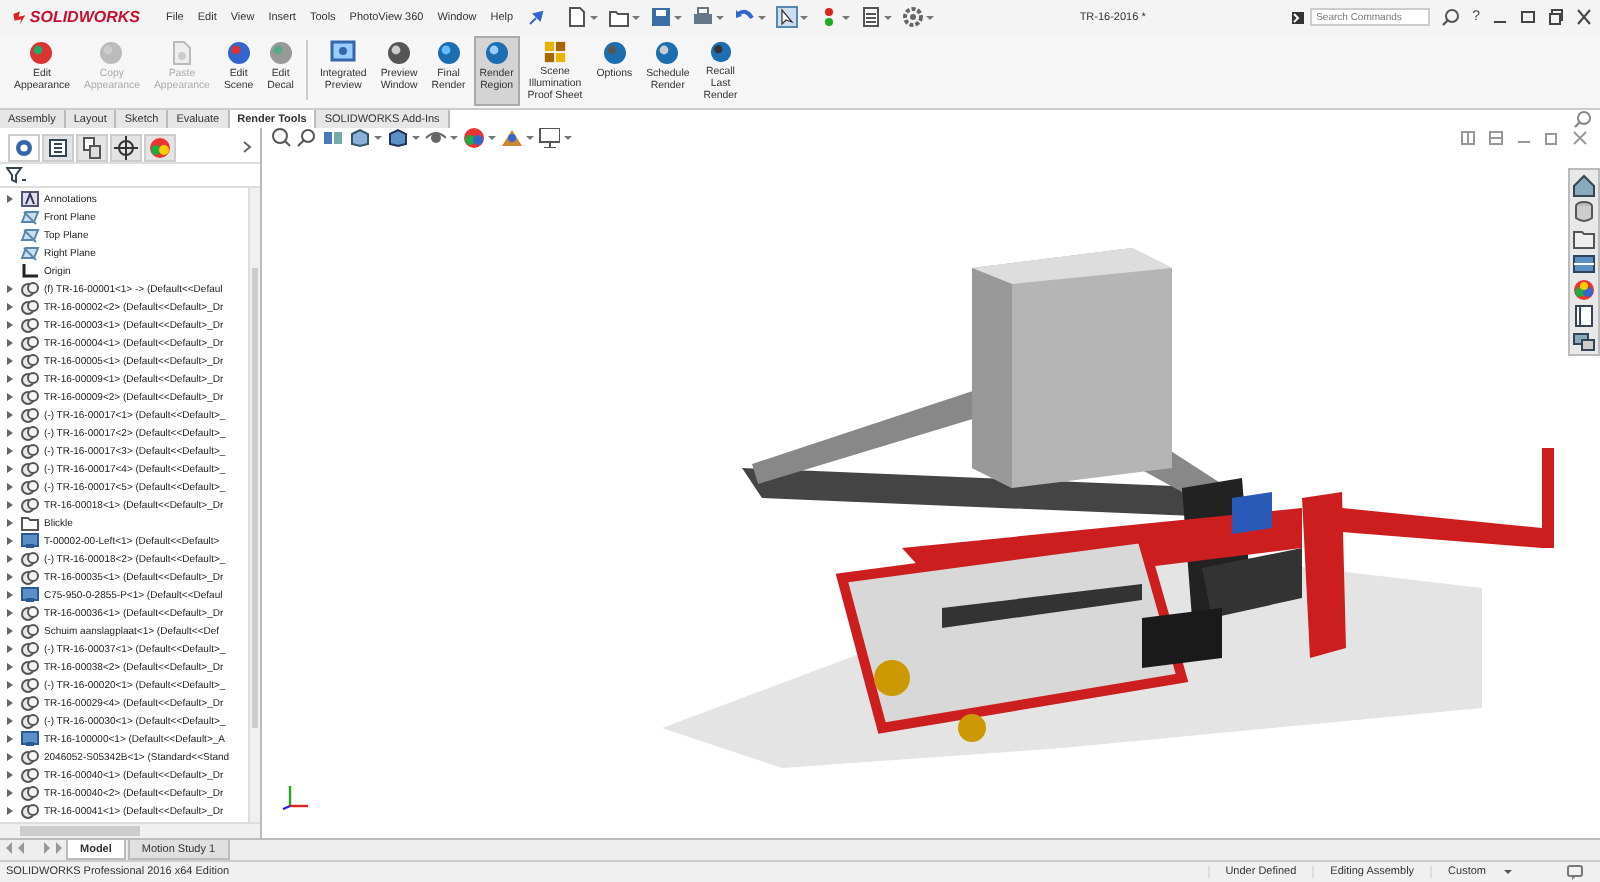 The width and height of the screenshot is (1600, 882). I want to click on horizontal-scrollbar, so click(130, 830).